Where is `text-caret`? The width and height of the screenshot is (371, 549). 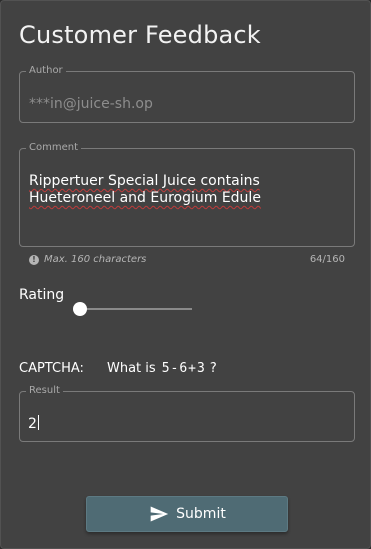
text-caret is located at coordinates (38, 422).